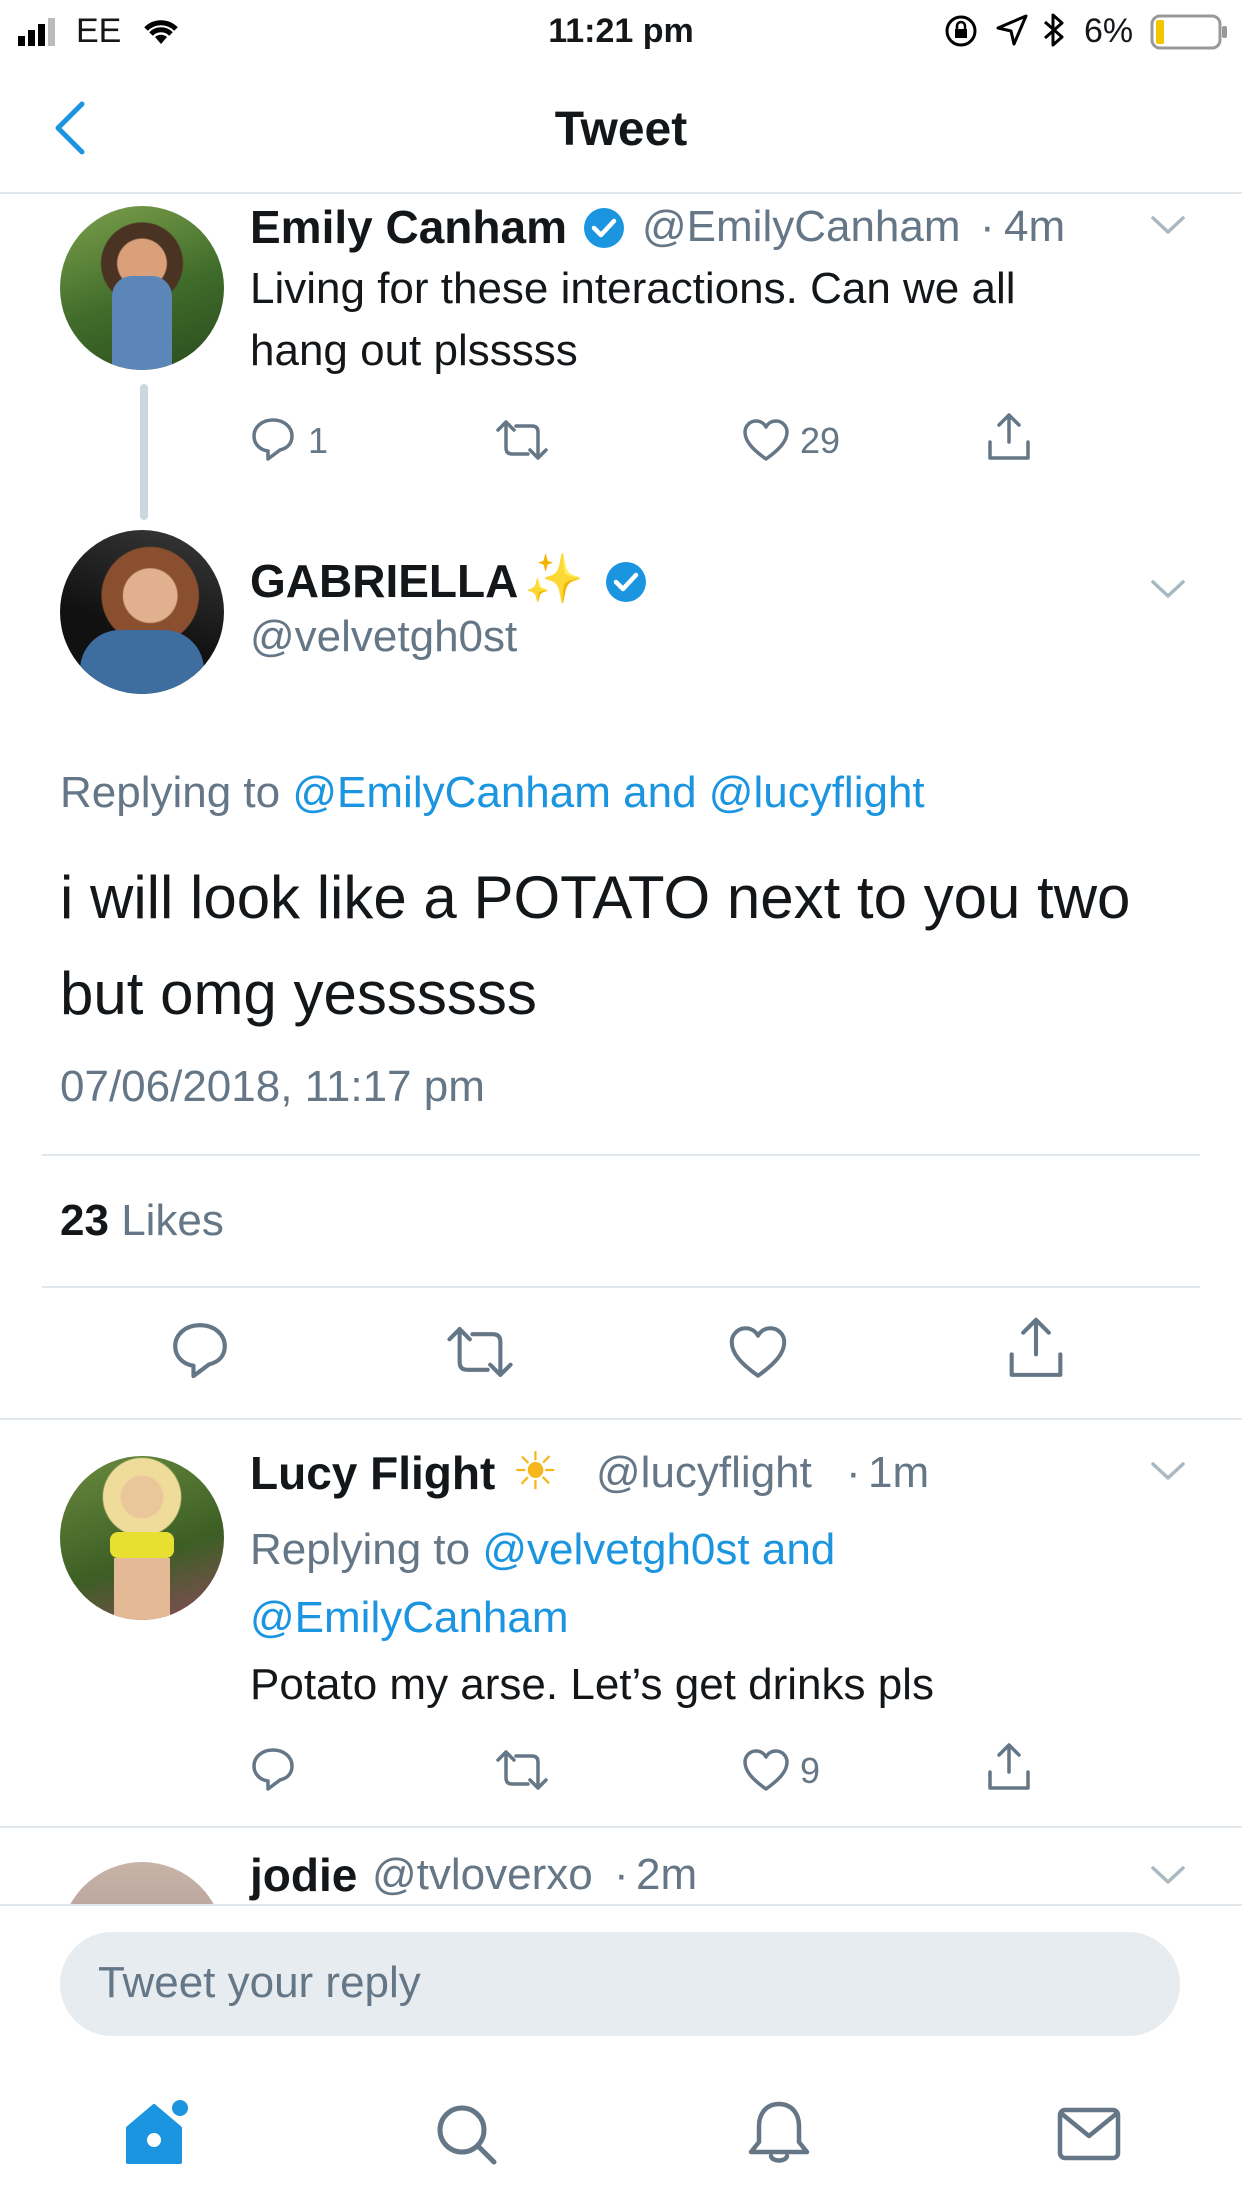 The image size is (1242, 2208). I want to click on sun-emoji: ☀, so click(535, 1472).